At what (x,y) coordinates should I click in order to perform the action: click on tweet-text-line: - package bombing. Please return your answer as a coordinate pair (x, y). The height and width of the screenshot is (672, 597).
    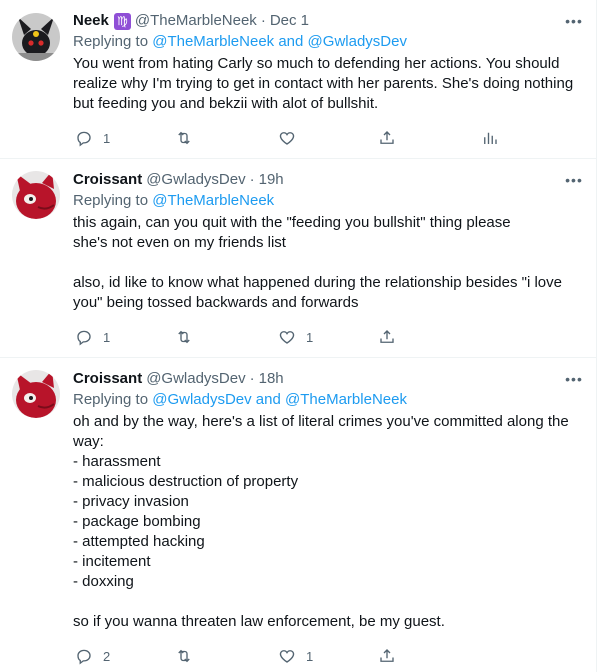
    Looking at the image, I should click on (137, 521).